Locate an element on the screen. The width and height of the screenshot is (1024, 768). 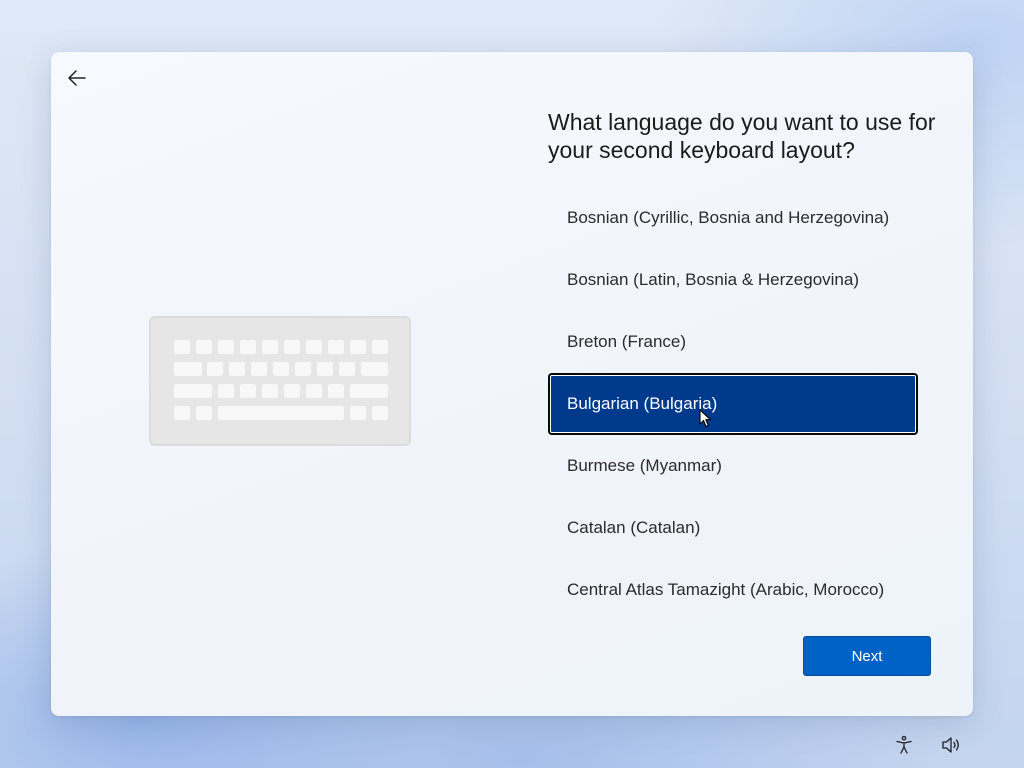
language-option-burmese: Burmese (Myanmar) is located at coordinates (733, 466).